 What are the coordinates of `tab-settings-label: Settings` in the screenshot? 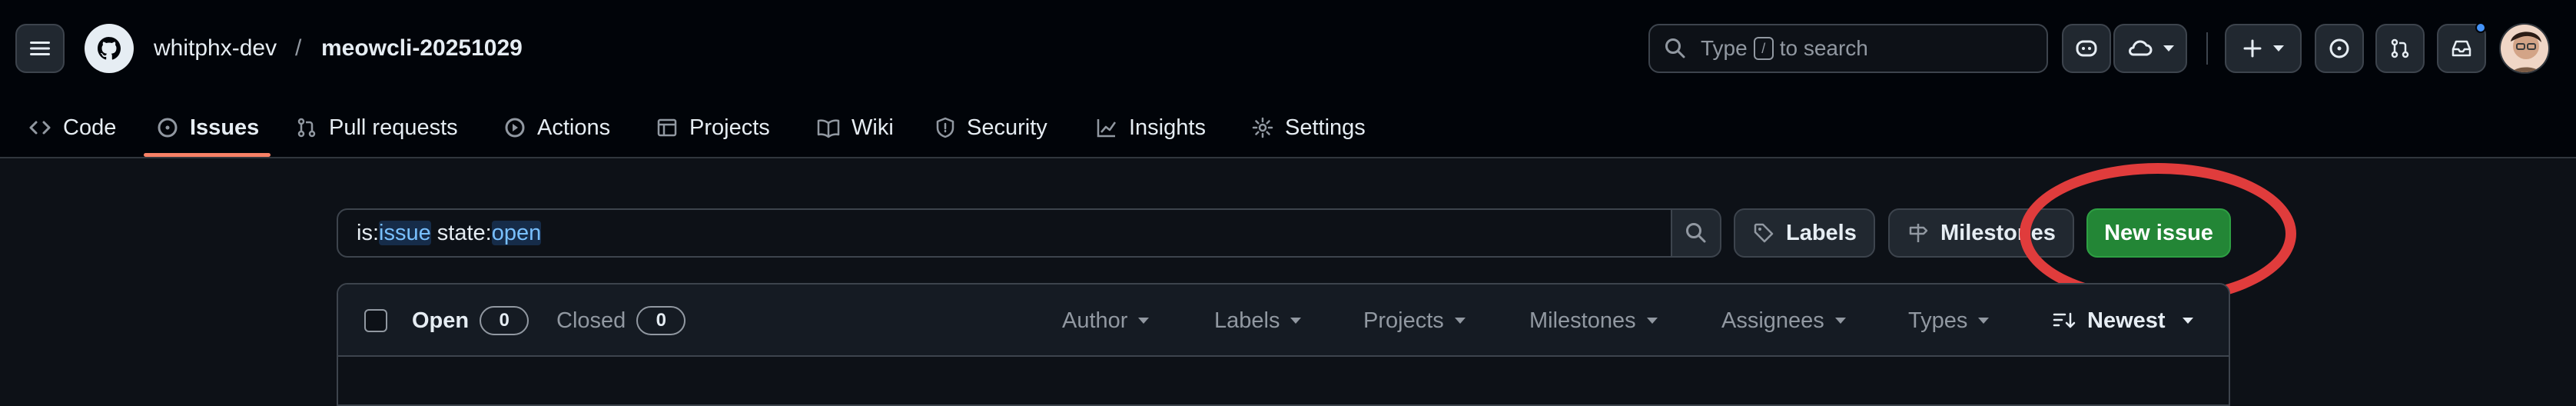 It's located at (1325, 127).